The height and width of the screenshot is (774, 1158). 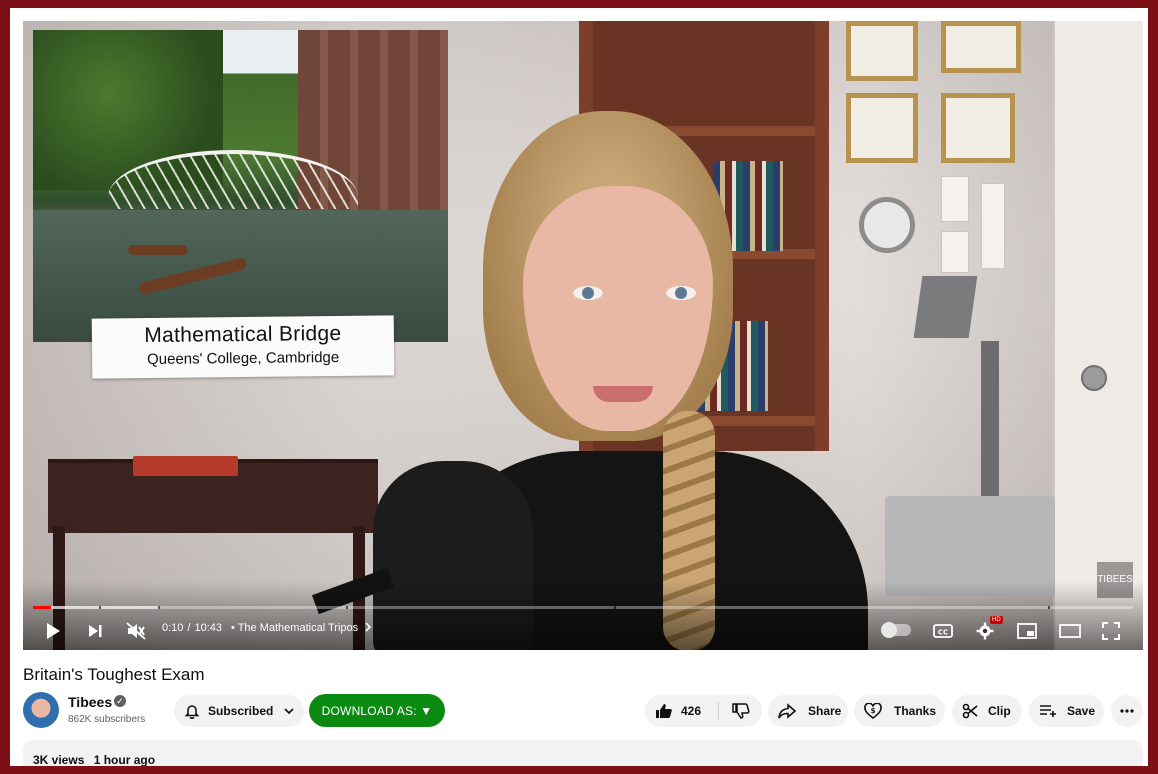 I want to click on upload-time: 1 hour ago, so click(x=124, y=759).